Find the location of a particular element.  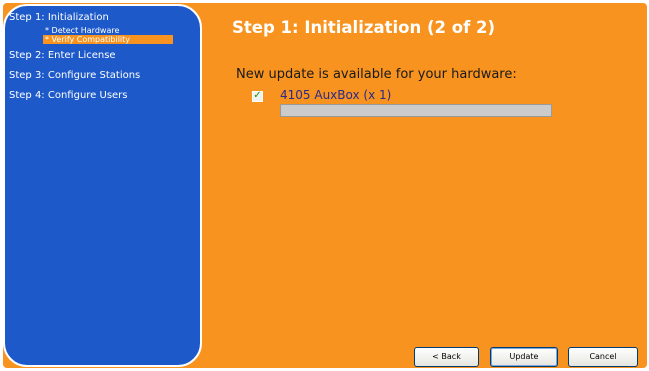

sidebar-step-enter-license: Step 2: Enter License is located at coordinates (62, 55).